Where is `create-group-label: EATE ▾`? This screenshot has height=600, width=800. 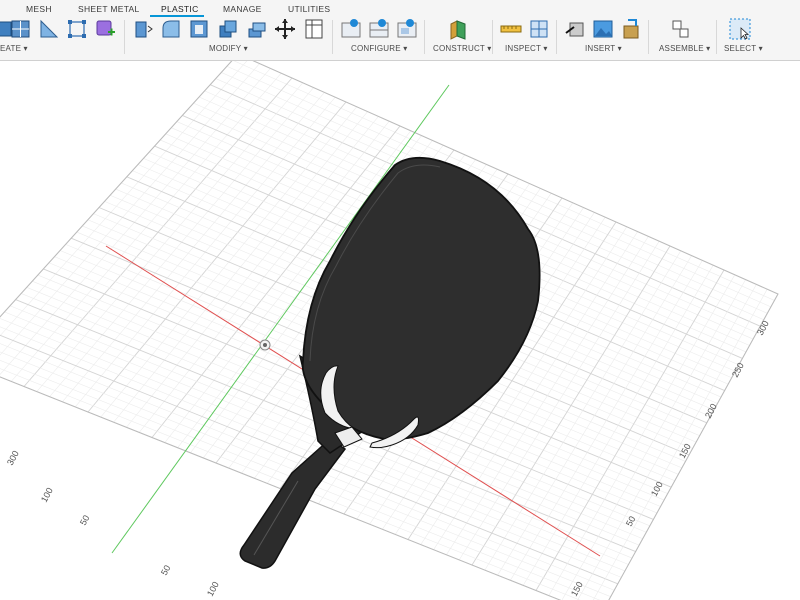
create-group-label: EATE ▾ is located at coordinates (14, 48).